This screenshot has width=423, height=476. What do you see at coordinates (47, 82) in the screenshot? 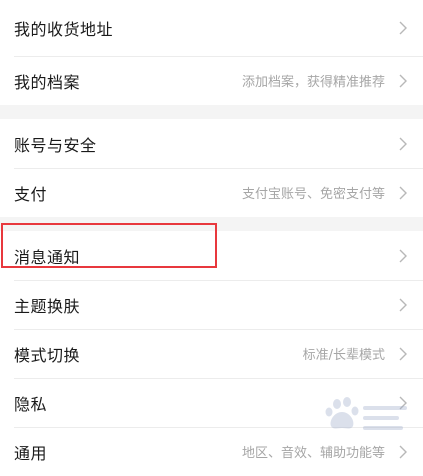
I see `settings-item-label: 我的档案` at bounding box center [47, 82].